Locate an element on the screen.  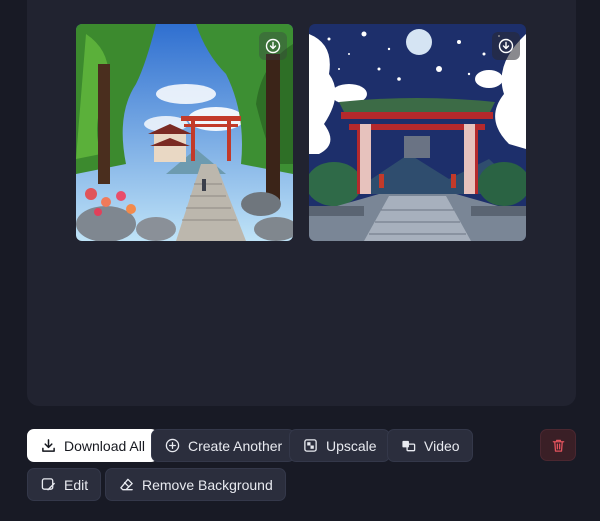
video-button: Video is located at coordinates (430, 445).